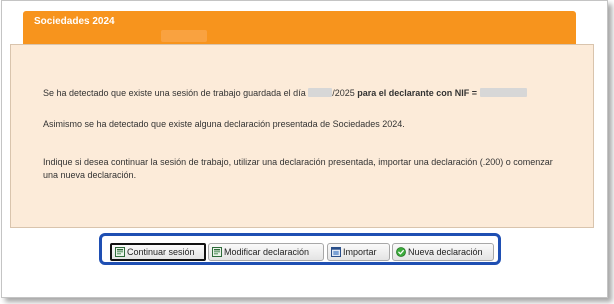  I want to click on modificar-declaracion-label: Modificar declaración, so click(267, 252).